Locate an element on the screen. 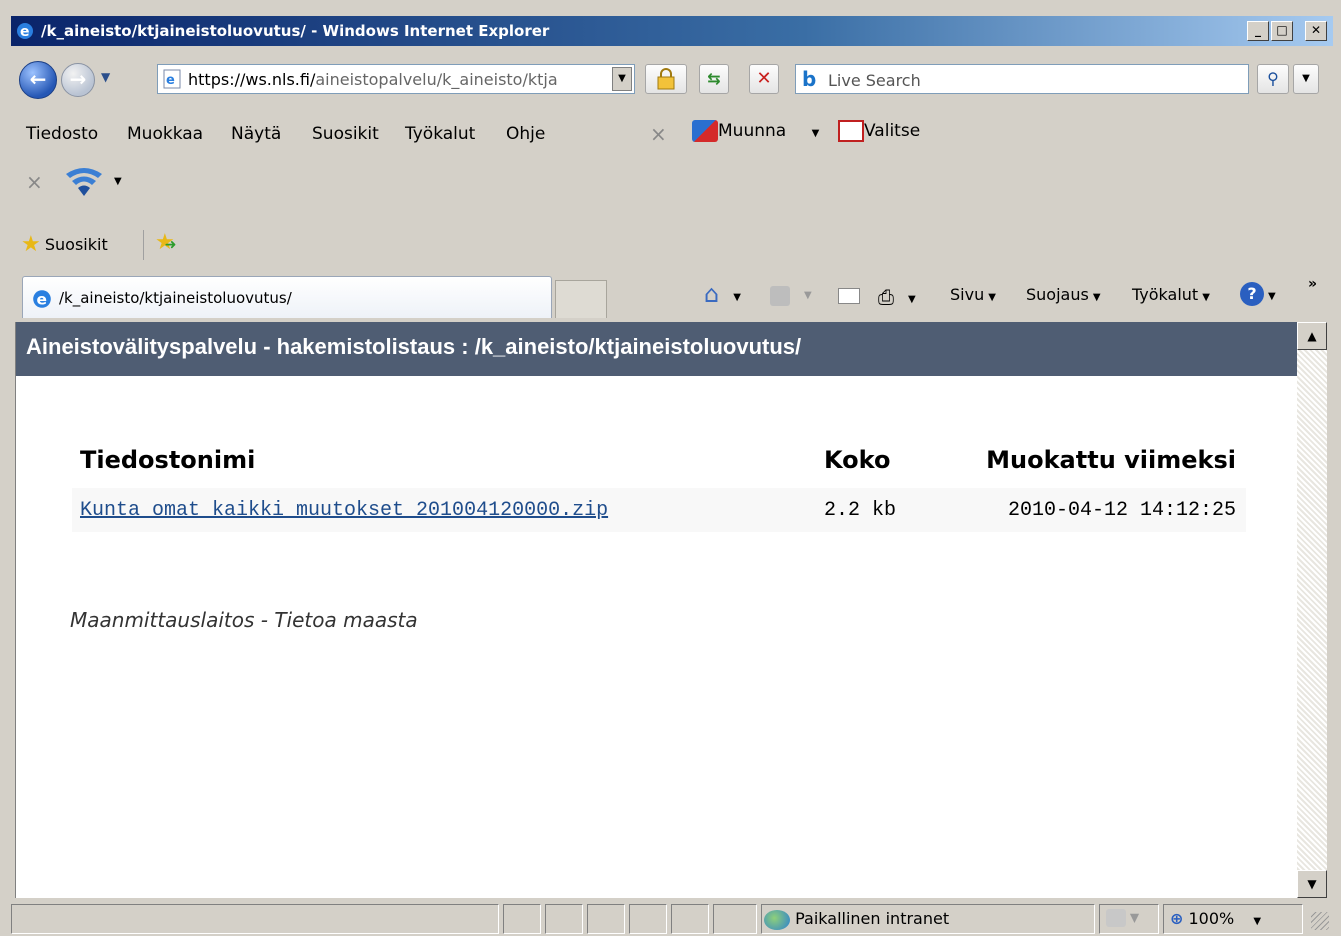 The width and height of the screenshot is (1341, 936). menu-view: Näytä is located at coordinates (256, 134).